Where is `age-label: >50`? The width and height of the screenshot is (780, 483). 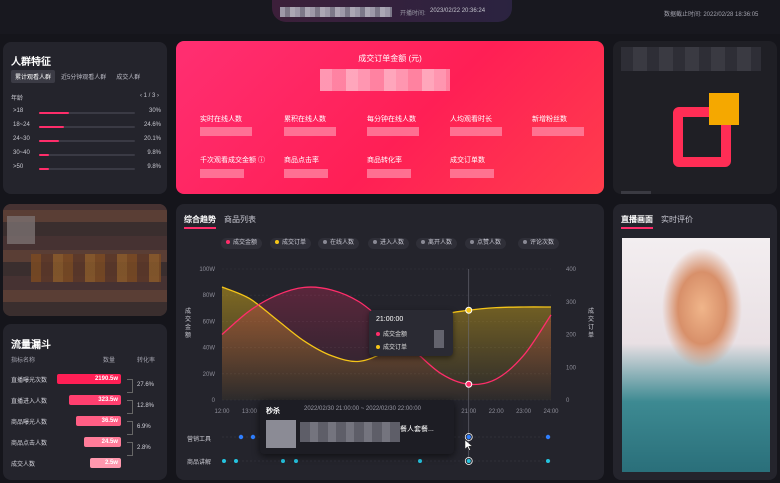 age-label: >50 is located at coordinates (18, 167).